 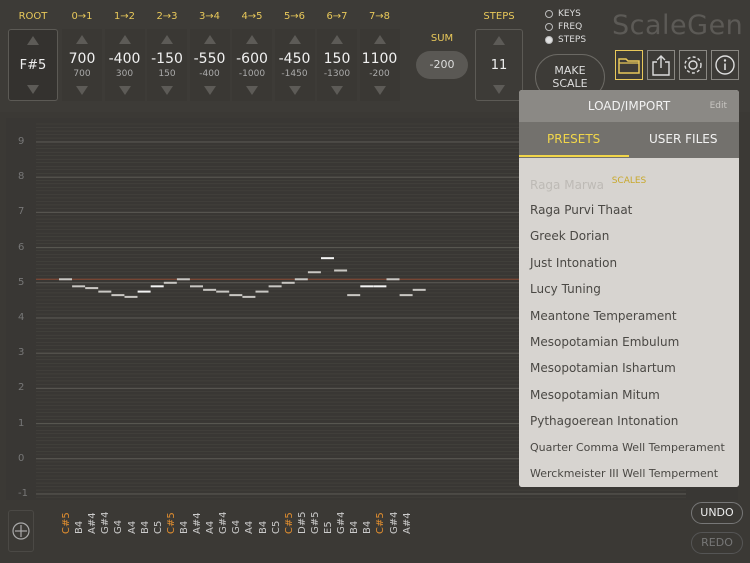 I want to click on sum-label: SUM, so click(x=442, y=38).